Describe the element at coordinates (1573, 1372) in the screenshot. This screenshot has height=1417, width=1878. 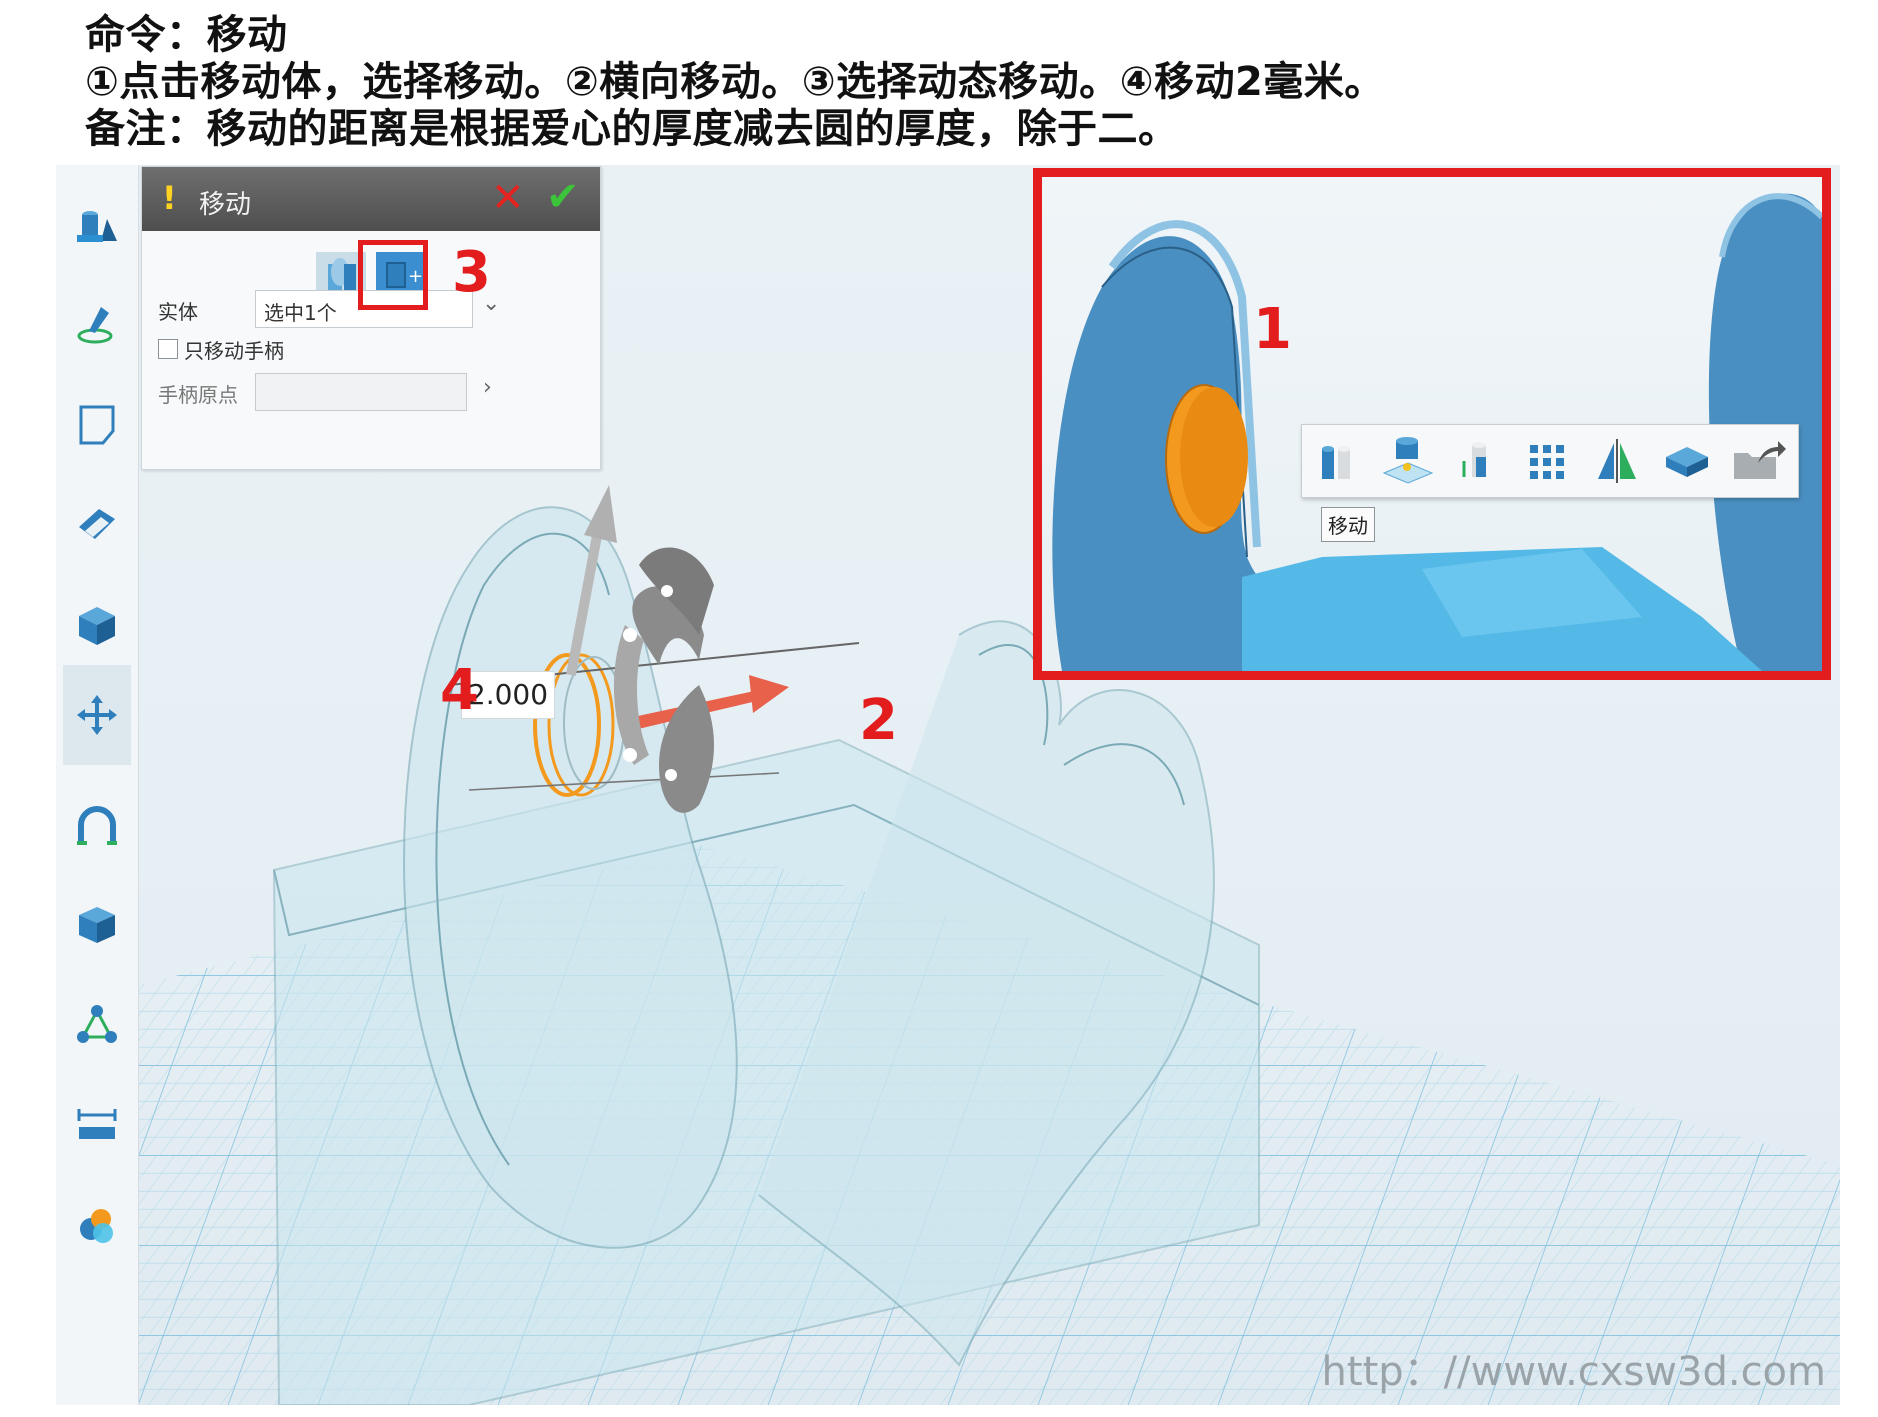
I see `watermark-text: http：//www.cxsw3d.com` at that location.